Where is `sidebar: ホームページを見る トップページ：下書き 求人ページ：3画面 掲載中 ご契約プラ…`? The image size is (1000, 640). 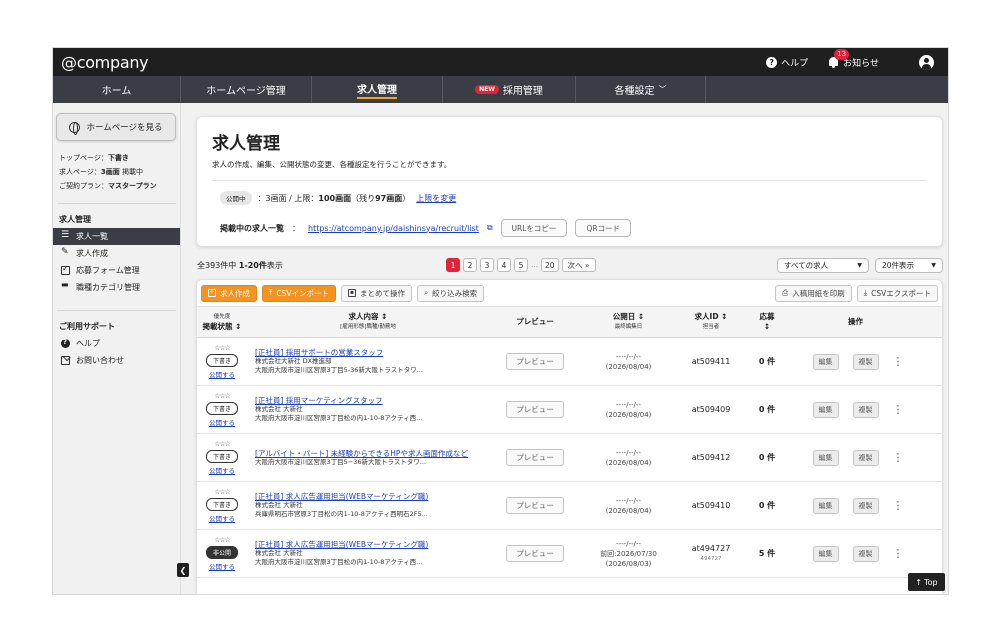 sidebar: ホームページを見る トップページ：下書き 求人ページ：3画面 掲載中 ご契約プラ… is located at coordinates (117, 348).